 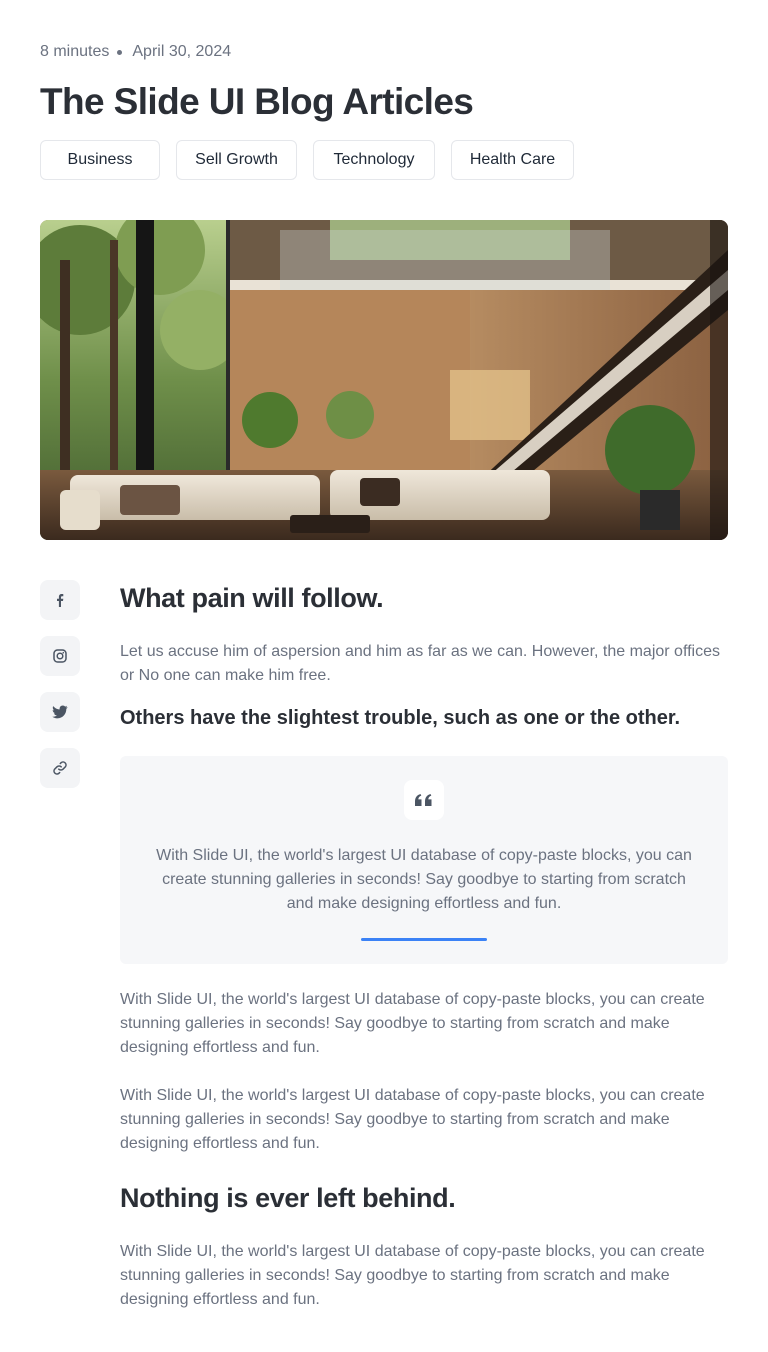 I want to click on article-meta: 8 minutes April 30, 2024, so click(x=135, y=52).